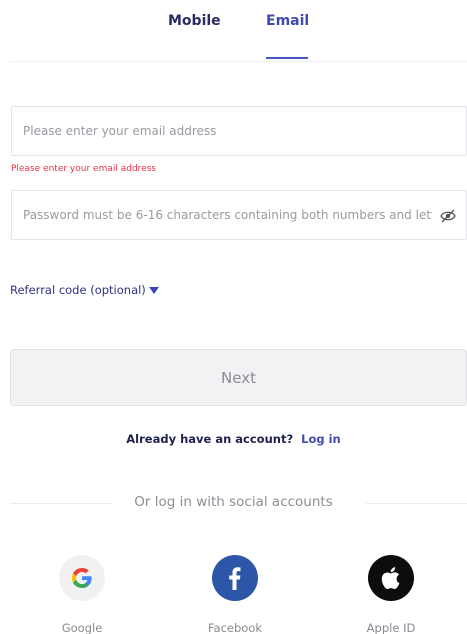 The width and height of the screenshot is (467, 634). What do you see at coordinates (321, 439) in the screenshot?
I see `login-link: Log in` at bounding box center [321, 439].